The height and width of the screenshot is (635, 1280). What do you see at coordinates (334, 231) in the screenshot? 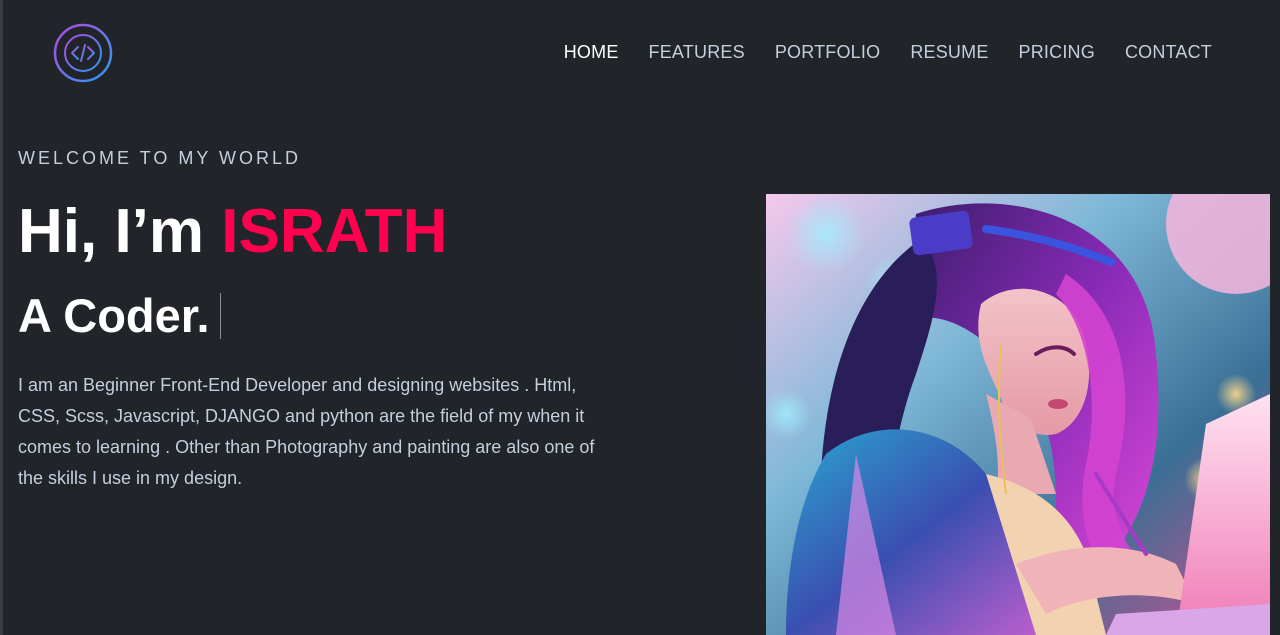
I see `hero-name: ISRATH` at bounding box center [334, 231].